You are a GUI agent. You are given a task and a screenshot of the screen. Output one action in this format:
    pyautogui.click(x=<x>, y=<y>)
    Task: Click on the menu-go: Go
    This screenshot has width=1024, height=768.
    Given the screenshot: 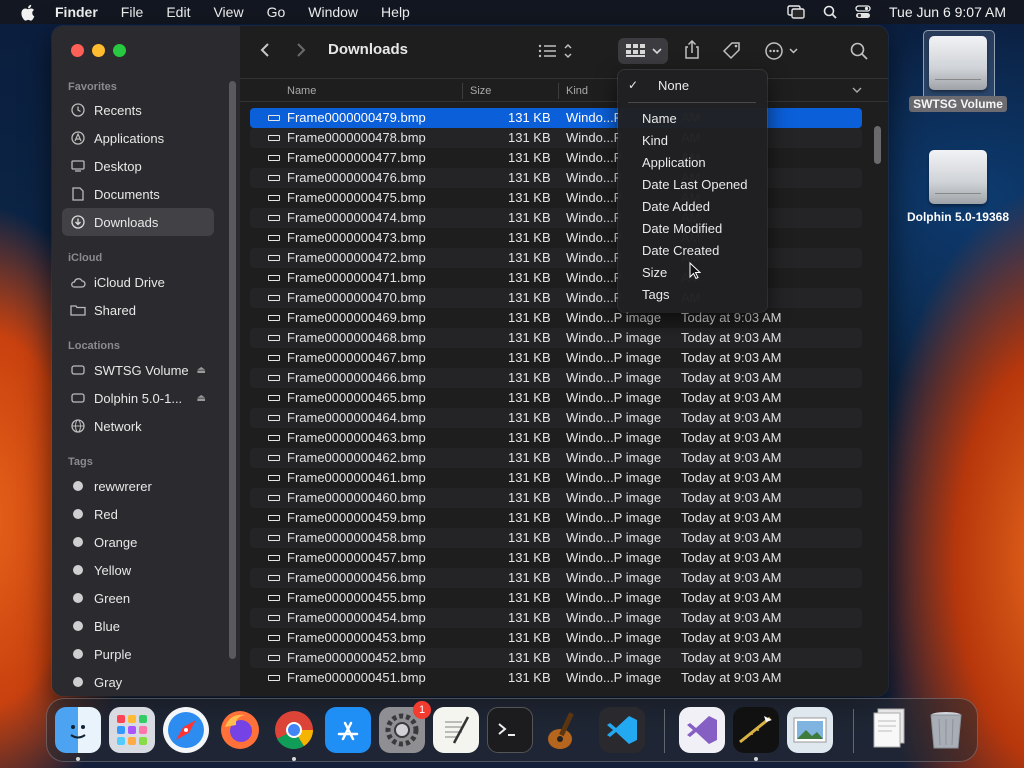 What is the action you would take?
    pyautogui.click(x=276, y=12)
    